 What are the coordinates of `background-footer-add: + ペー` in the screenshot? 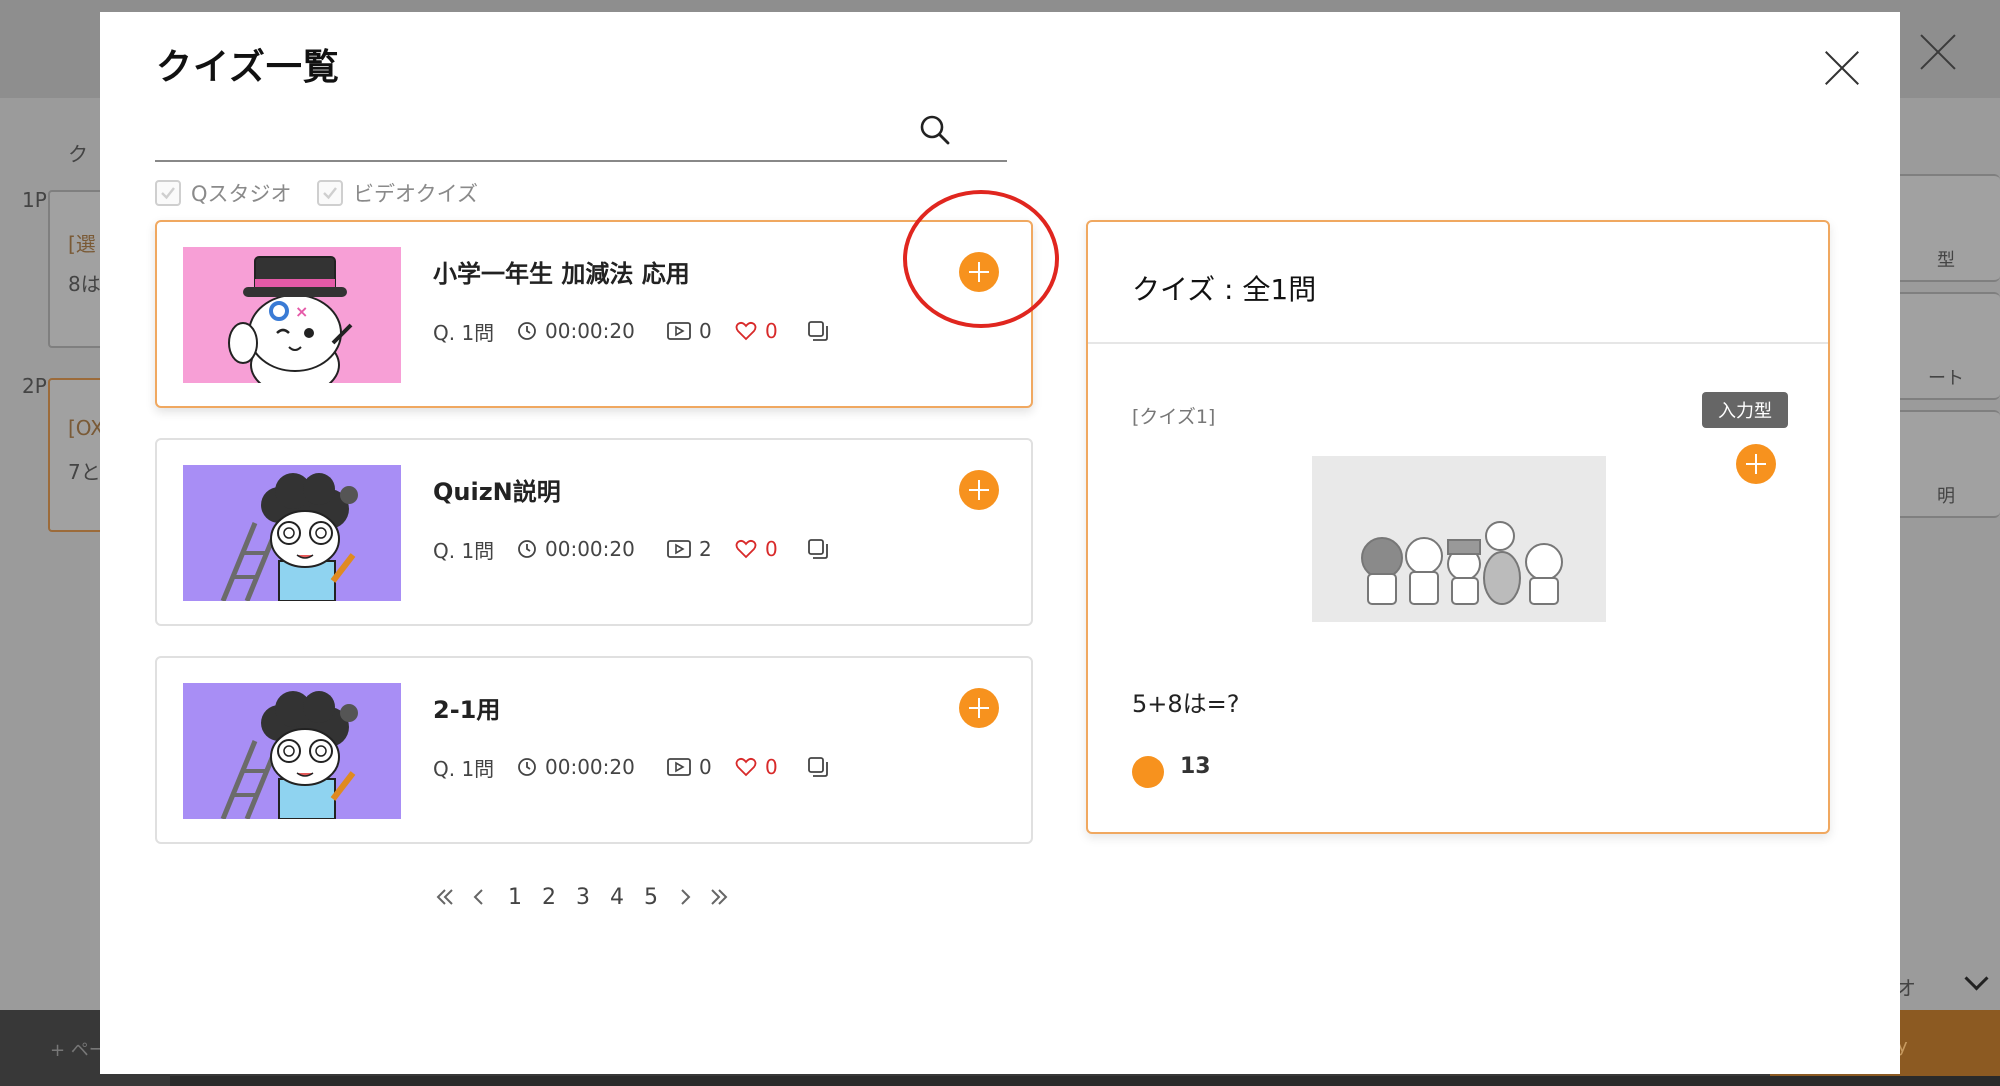 It's located at (78, 1050).